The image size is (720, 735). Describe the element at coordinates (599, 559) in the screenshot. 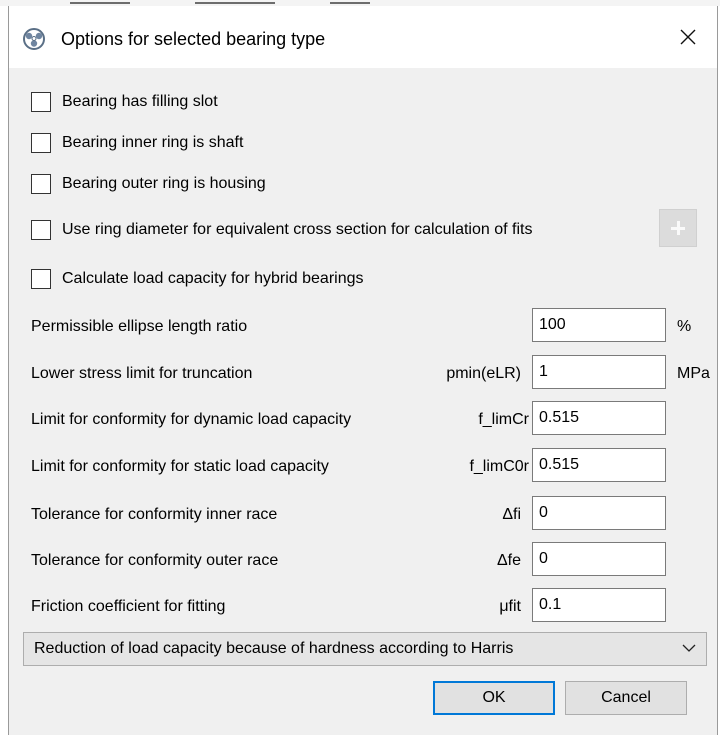

I see `tolerance-outer-input: 0` at that location.